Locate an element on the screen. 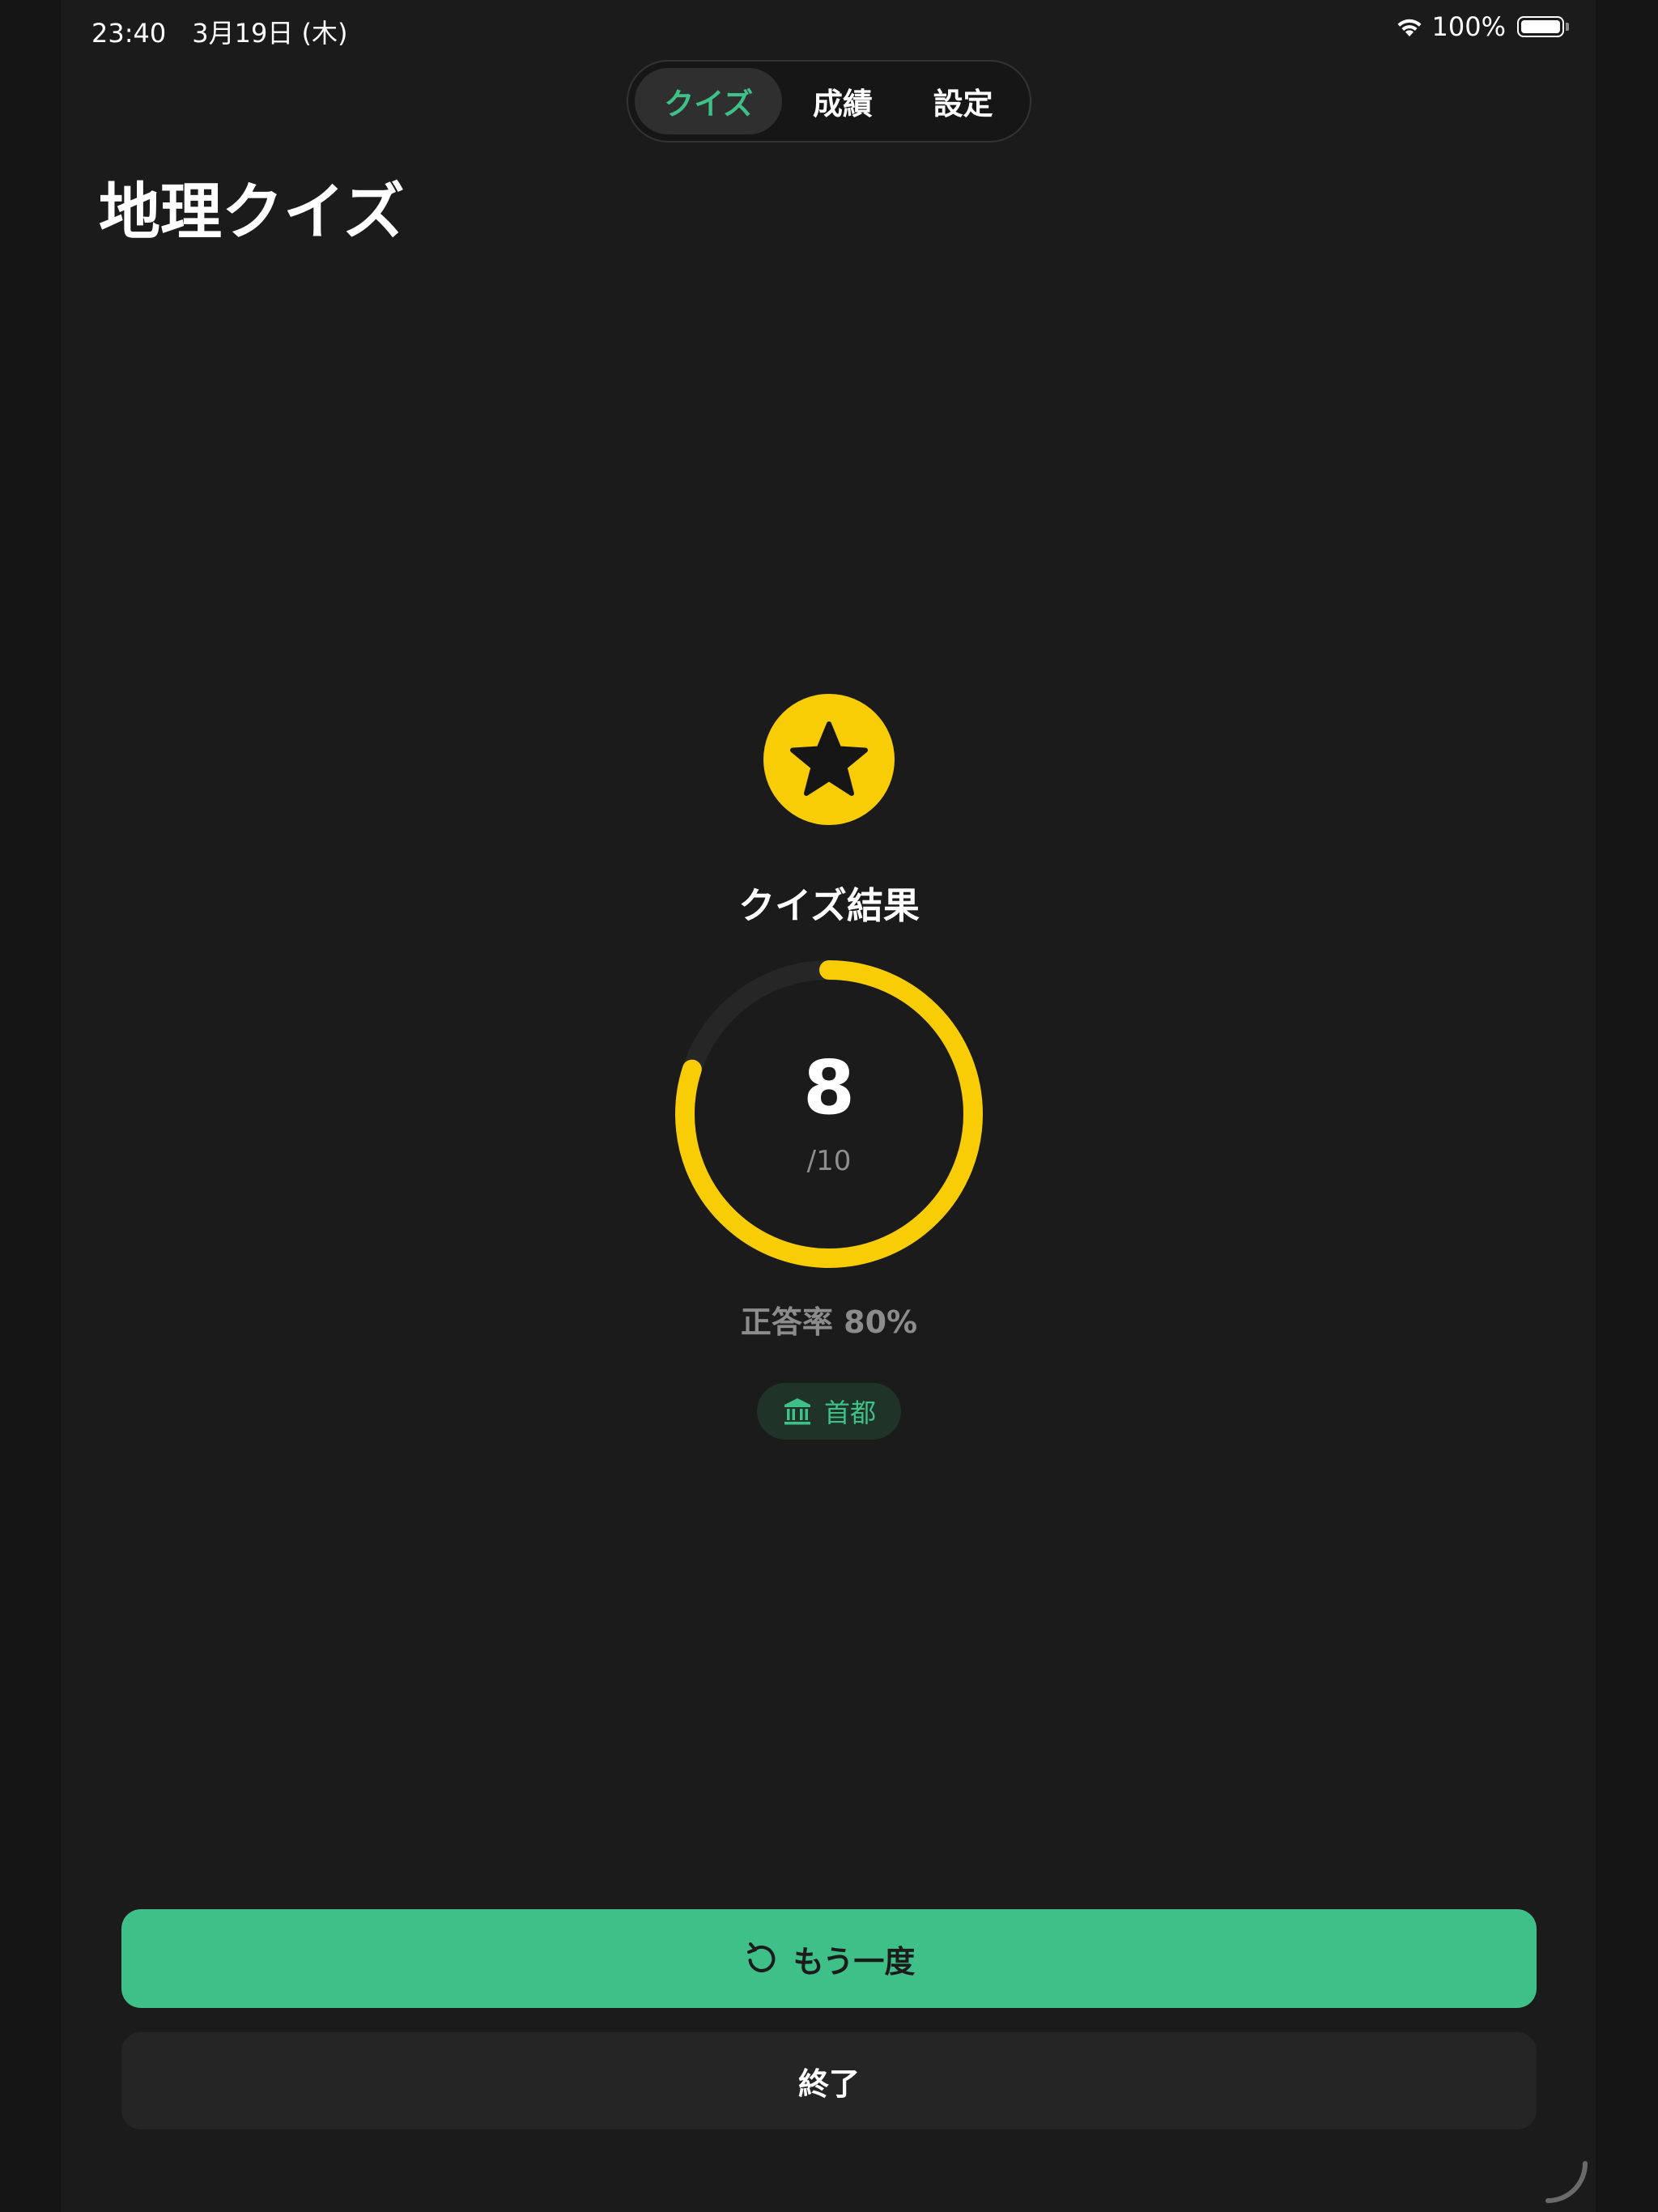 This screenshot has width=1658, height=2212. status-indicators: 100% is located at coordinates (1482, 27).